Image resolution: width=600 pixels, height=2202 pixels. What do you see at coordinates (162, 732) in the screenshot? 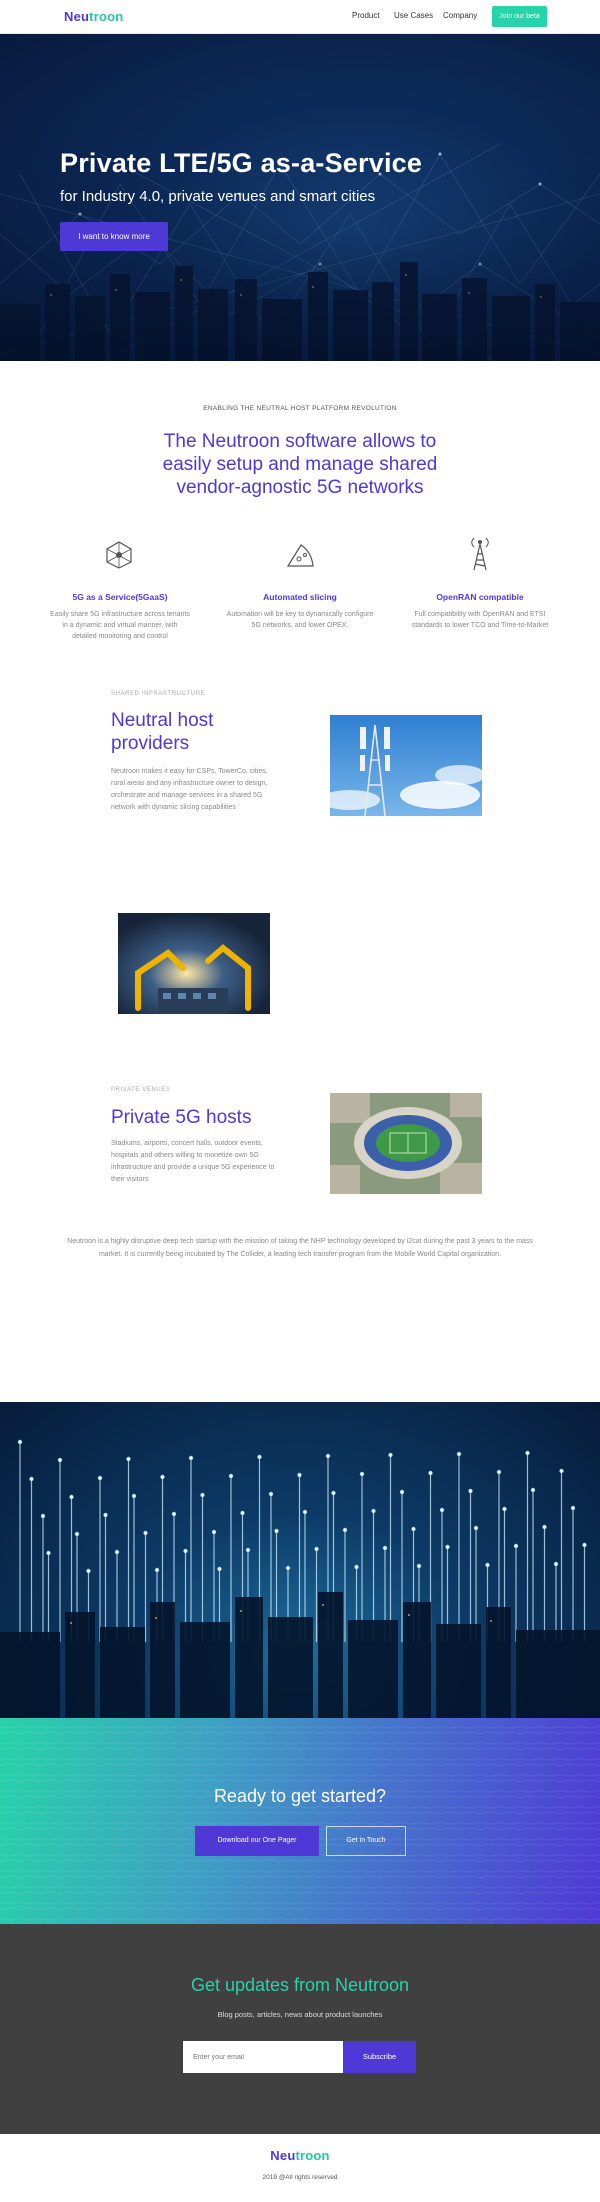
I see `shared-heading: Neutral host providers` at bounding box center [162, 732].